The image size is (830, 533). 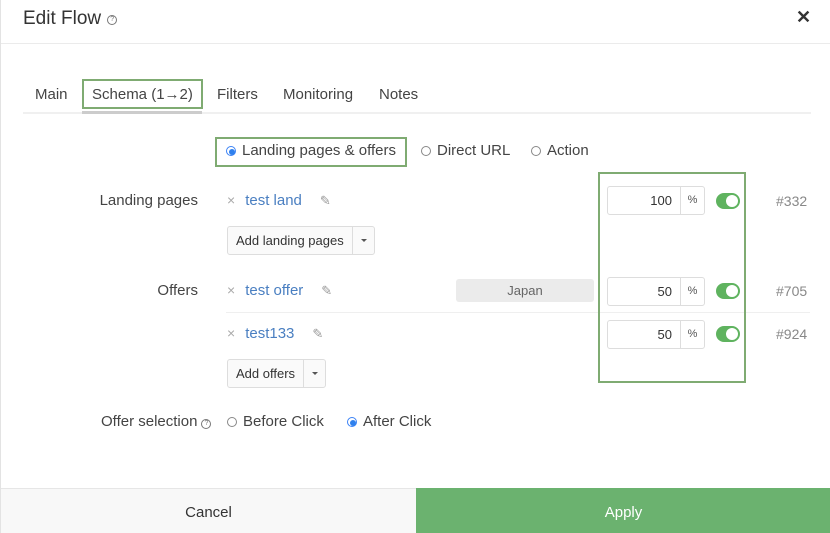 I want to click on add-offers-button-group: Add offers, so click(x=277, y=373).